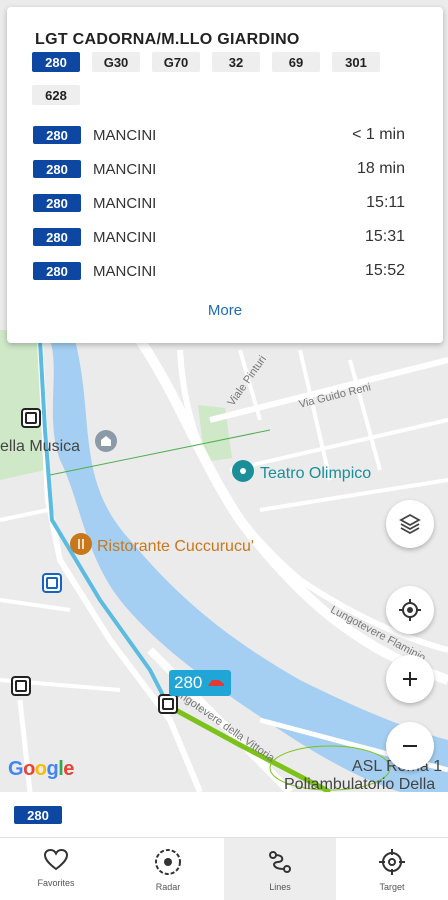  I want to click on theater-pin-icon, so click(243, 471).